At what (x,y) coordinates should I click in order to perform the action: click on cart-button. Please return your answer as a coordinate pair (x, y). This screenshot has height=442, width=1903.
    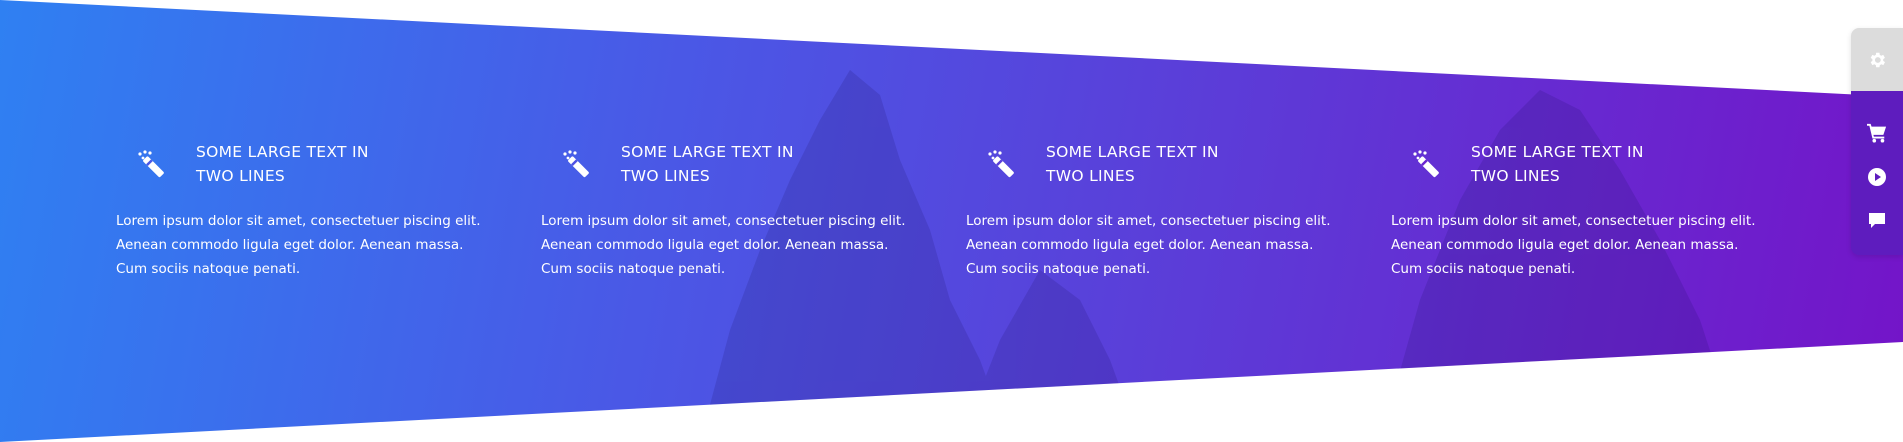
    Looking at the image, I should click on (1877, 133).